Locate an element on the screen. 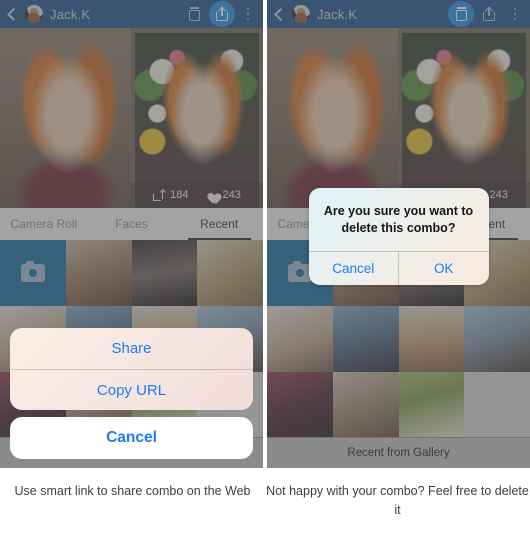 This screenshot has height=540, width=530. action-sheet-options: Share Copy URL is located at coordinates (131, 369).